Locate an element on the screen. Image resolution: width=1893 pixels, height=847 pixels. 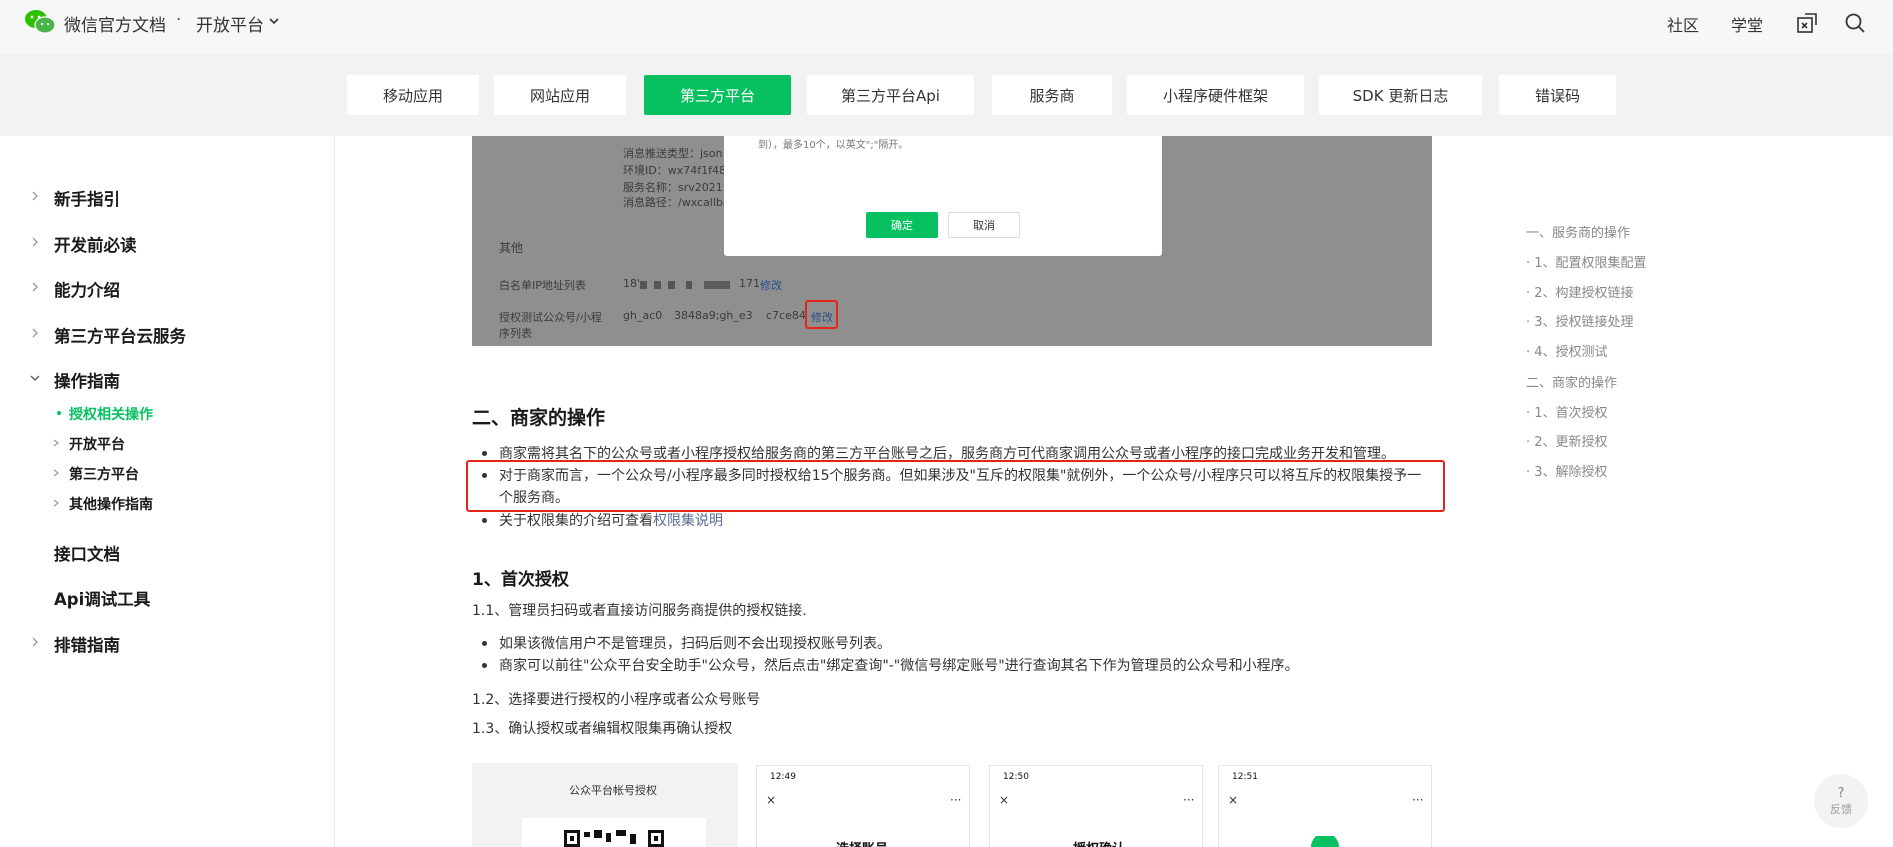
tab-sdk-changelog: SDK 更新日志 is located at coordinates (1400, 95).